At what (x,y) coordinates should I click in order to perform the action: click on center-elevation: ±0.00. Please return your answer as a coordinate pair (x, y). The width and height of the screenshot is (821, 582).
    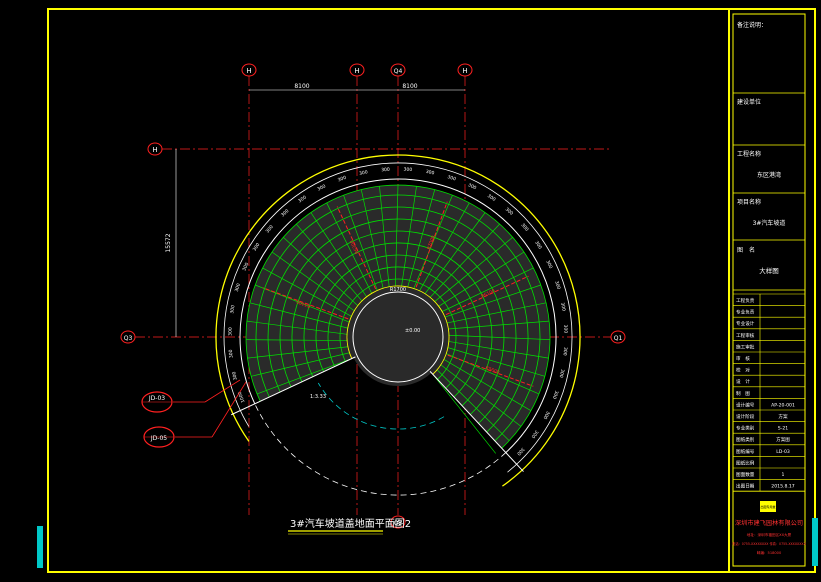
    Looking at the image, I should click on (412, 331).